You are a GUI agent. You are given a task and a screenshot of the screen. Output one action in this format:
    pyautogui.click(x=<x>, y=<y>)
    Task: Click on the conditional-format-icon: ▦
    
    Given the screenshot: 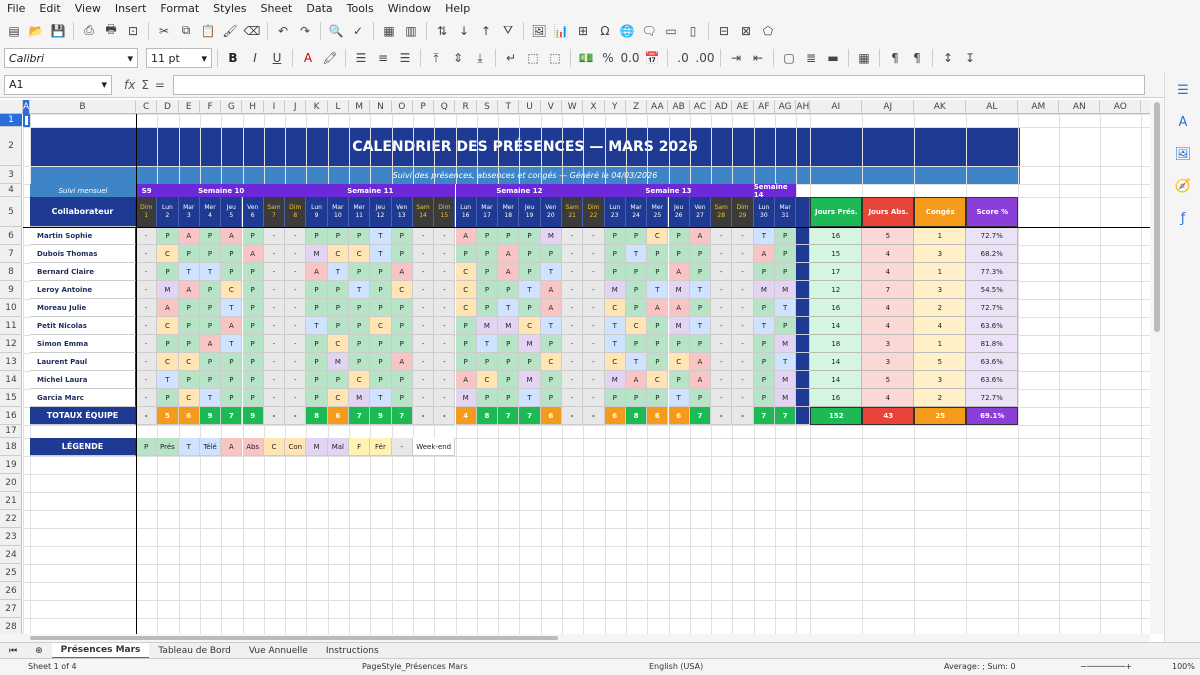 What is the action you would take?
    pyautogui.click(x=864, y=58)
    